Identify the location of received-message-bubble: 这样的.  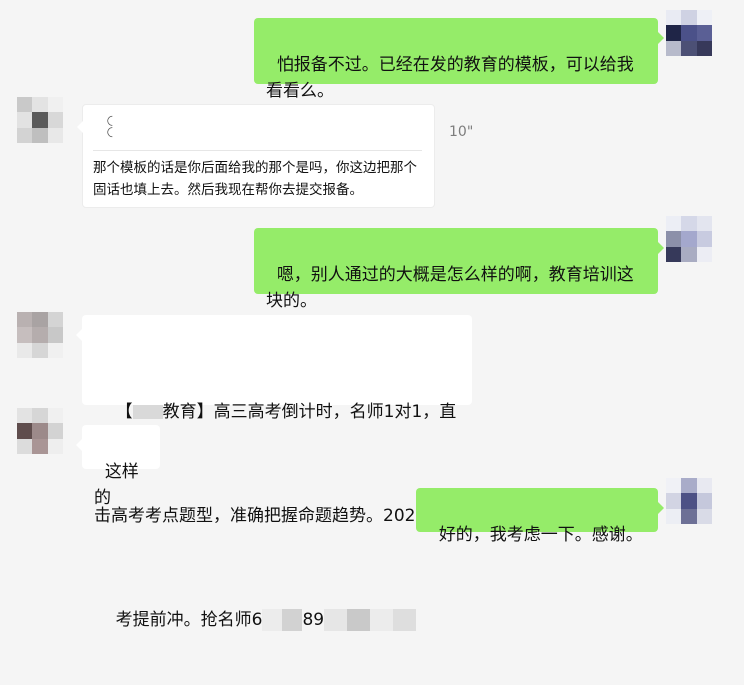
(118, 466).